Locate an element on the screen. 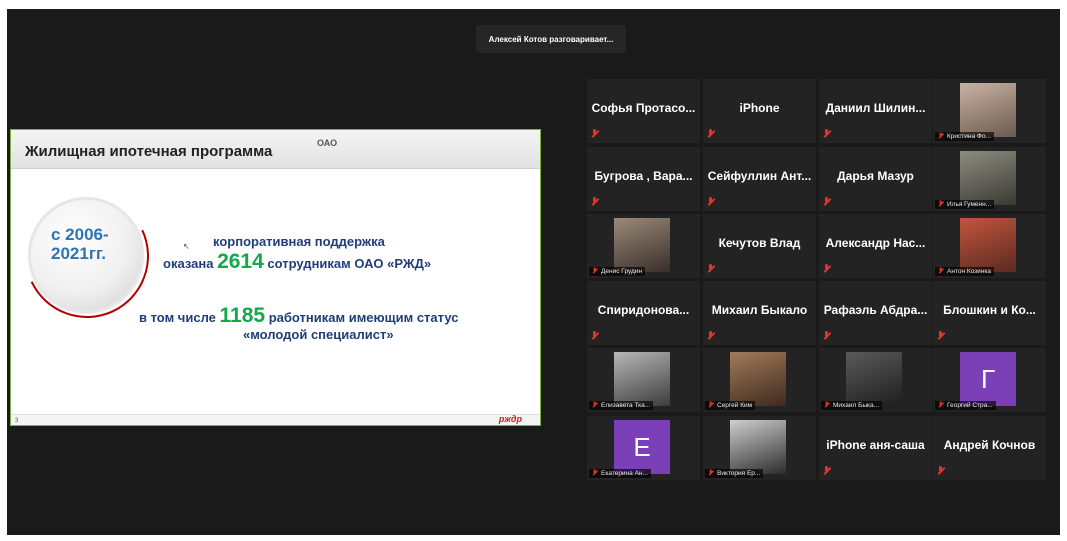 Image resolution: width=1067 pixels, height=541 pixels. participant-tile: Кечутов Влад is located at coordinates (759, 246).